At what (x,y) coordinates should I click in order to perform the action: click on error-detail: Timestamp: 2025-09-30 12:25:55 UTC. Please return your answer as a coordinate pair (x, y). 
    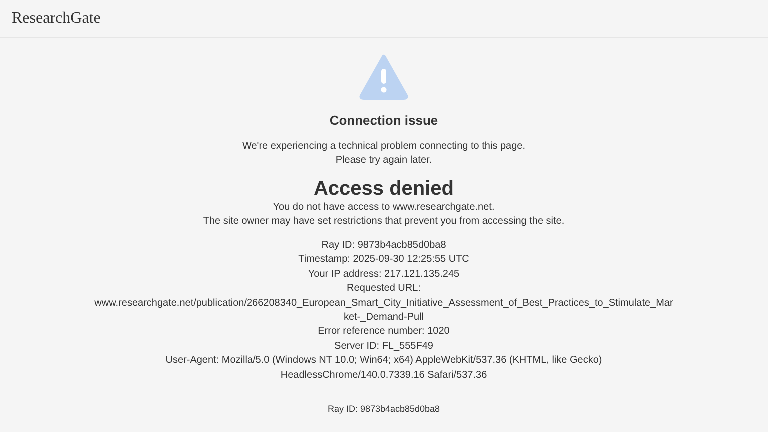
    Looking at the image, I should click on (384, 260).